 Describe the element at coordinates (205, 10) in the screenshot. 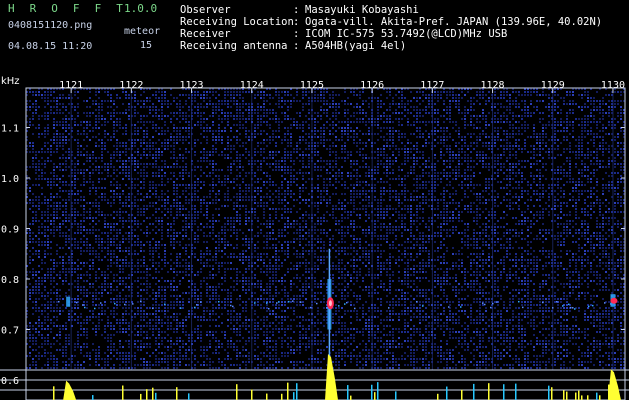

I see `observer-label: Observer` at that location.